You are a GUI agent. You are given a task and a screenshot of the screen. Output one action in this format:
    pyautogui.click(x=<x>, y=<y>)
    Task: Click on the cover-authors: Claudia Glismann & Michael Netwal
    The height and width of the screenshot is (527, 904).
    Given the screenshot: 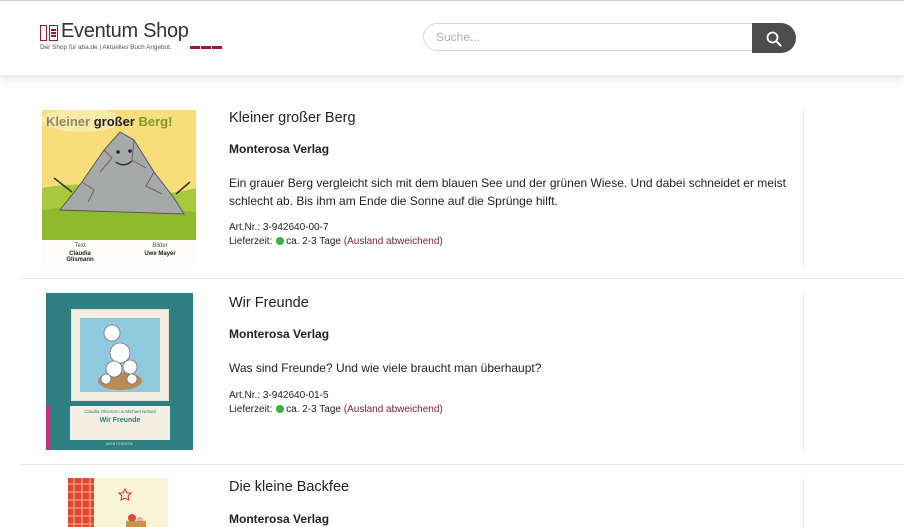 What is the action you would take?
    pyautogui.click(x=120, y=411)
    